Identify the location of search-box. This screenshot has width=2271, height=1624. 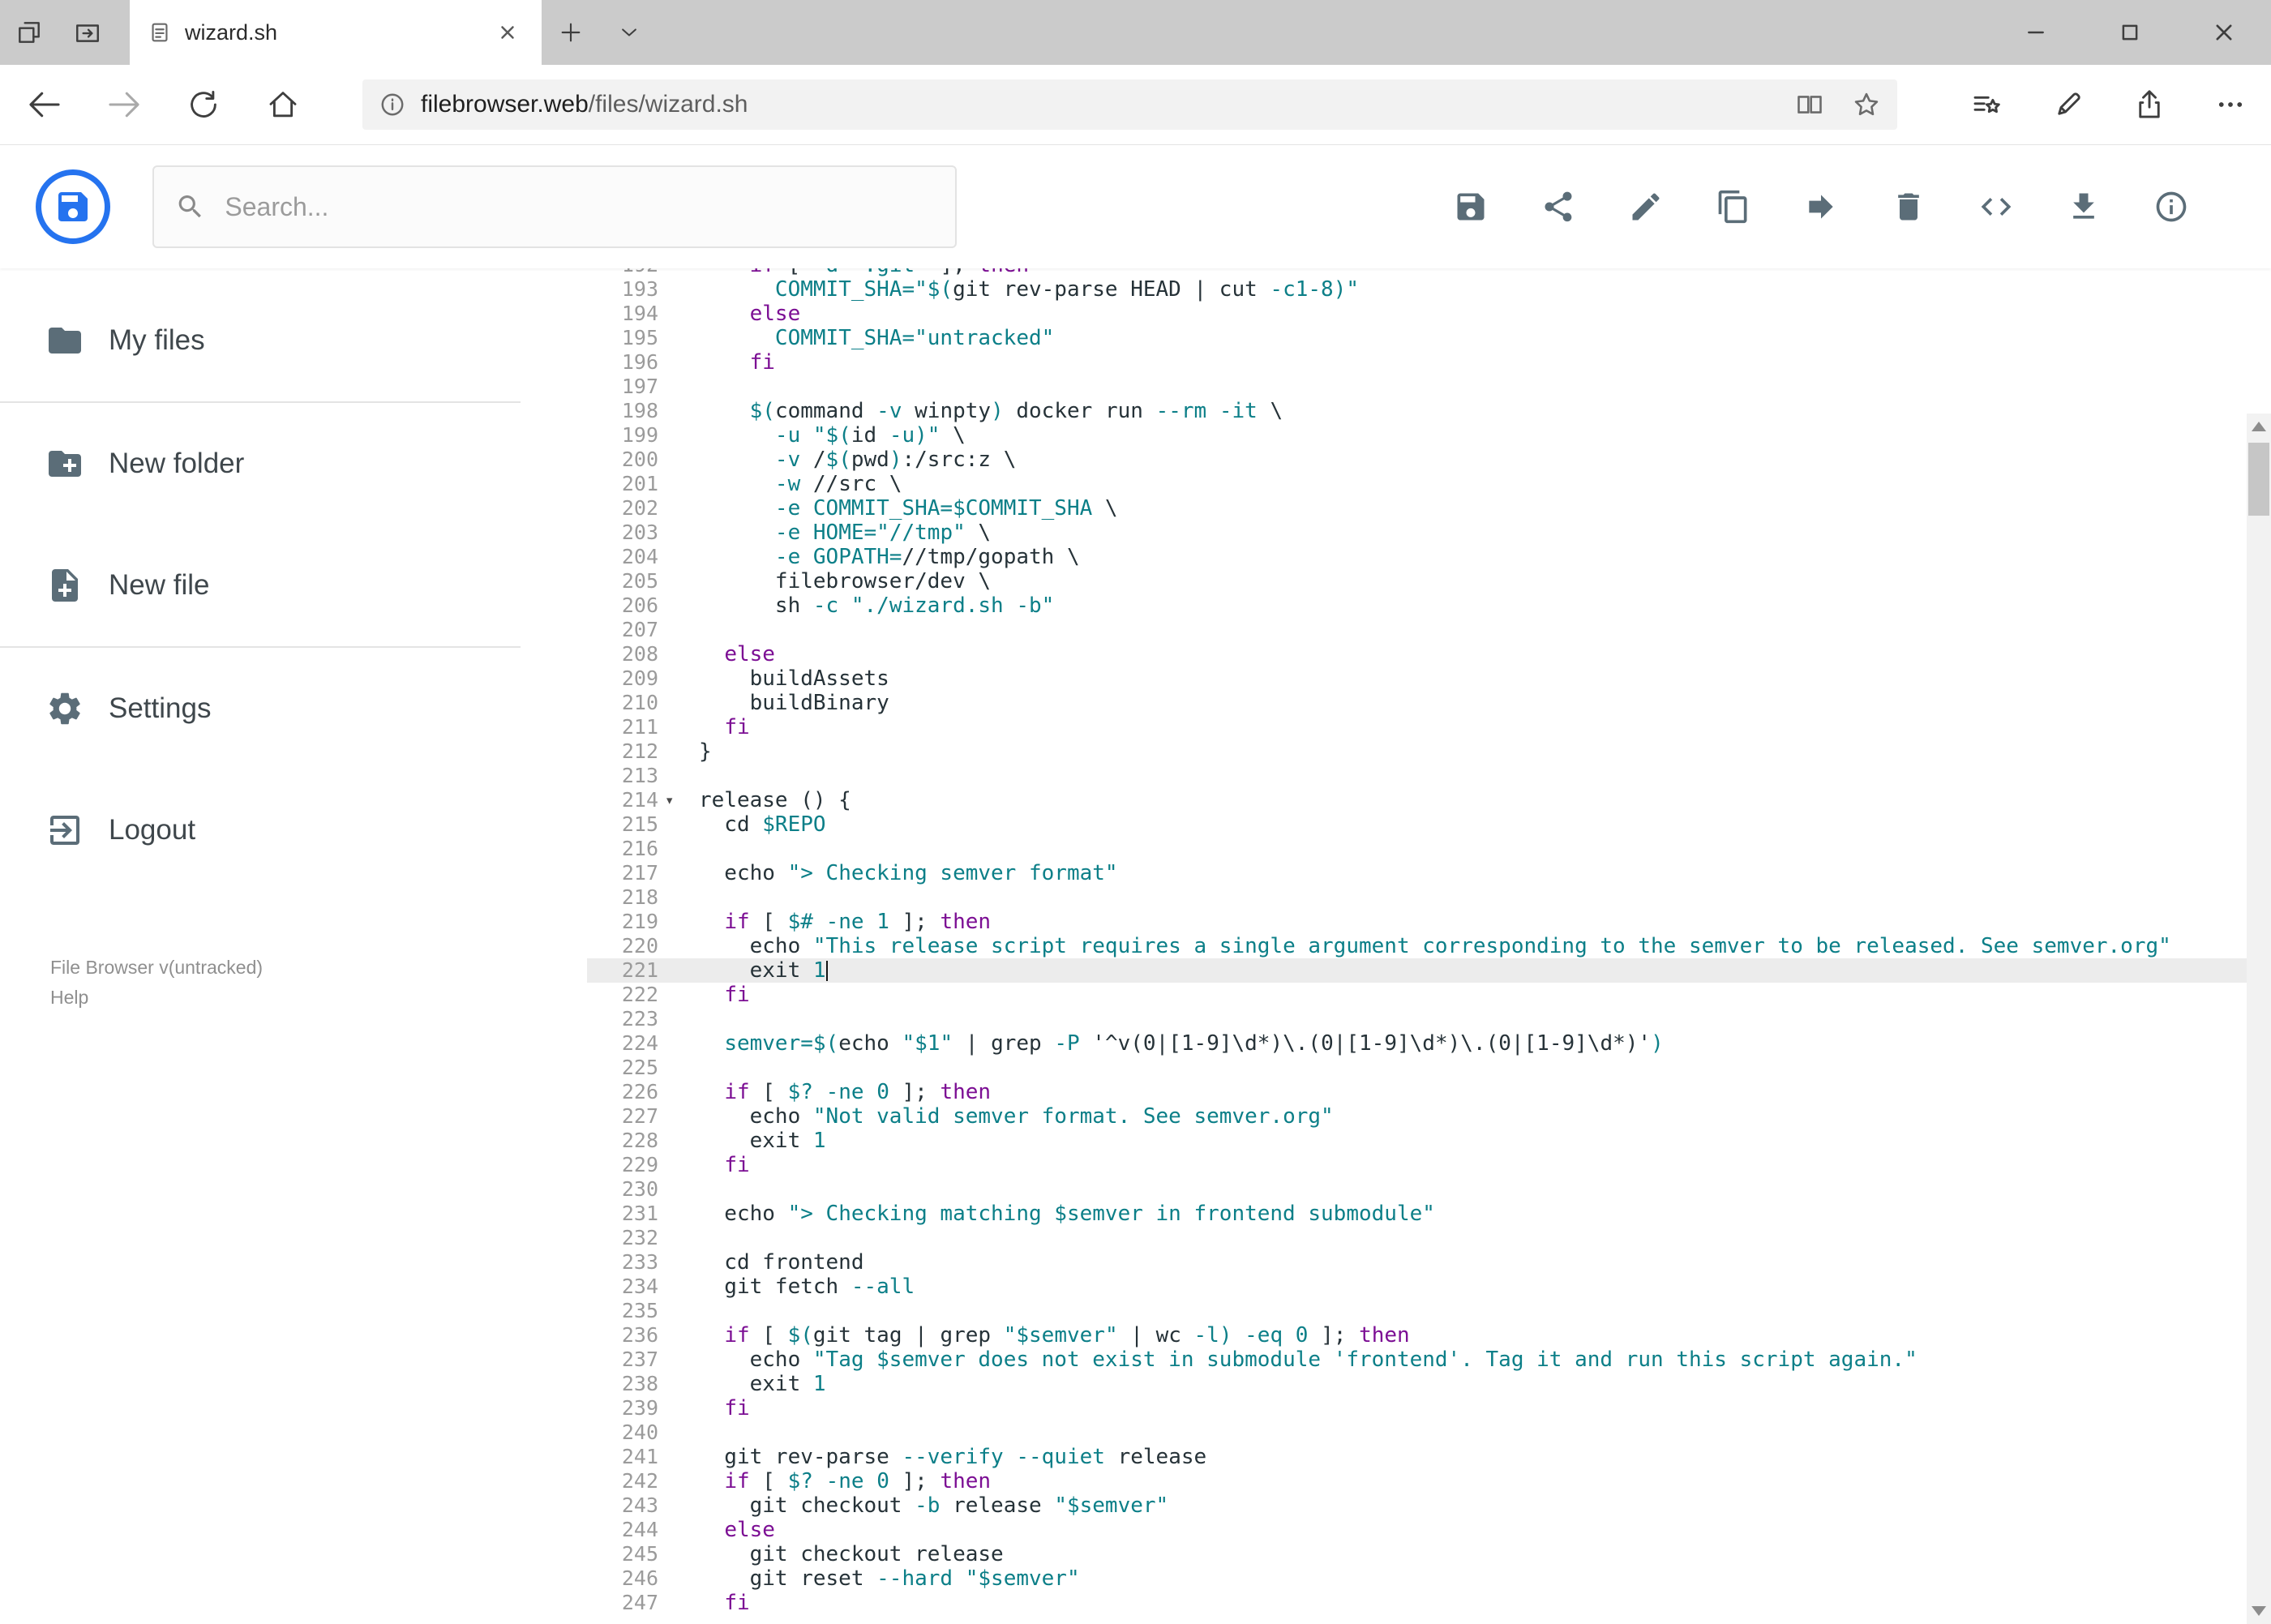
(554, 207).